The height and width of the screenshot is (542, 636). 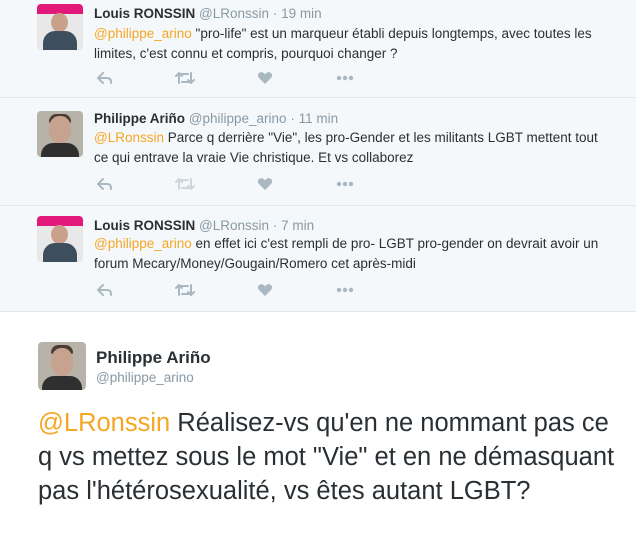 What do you see at coordinates (297, 225) in the screenshot?
I see `timestamp: 7 min` at bounding box center [297, 225].